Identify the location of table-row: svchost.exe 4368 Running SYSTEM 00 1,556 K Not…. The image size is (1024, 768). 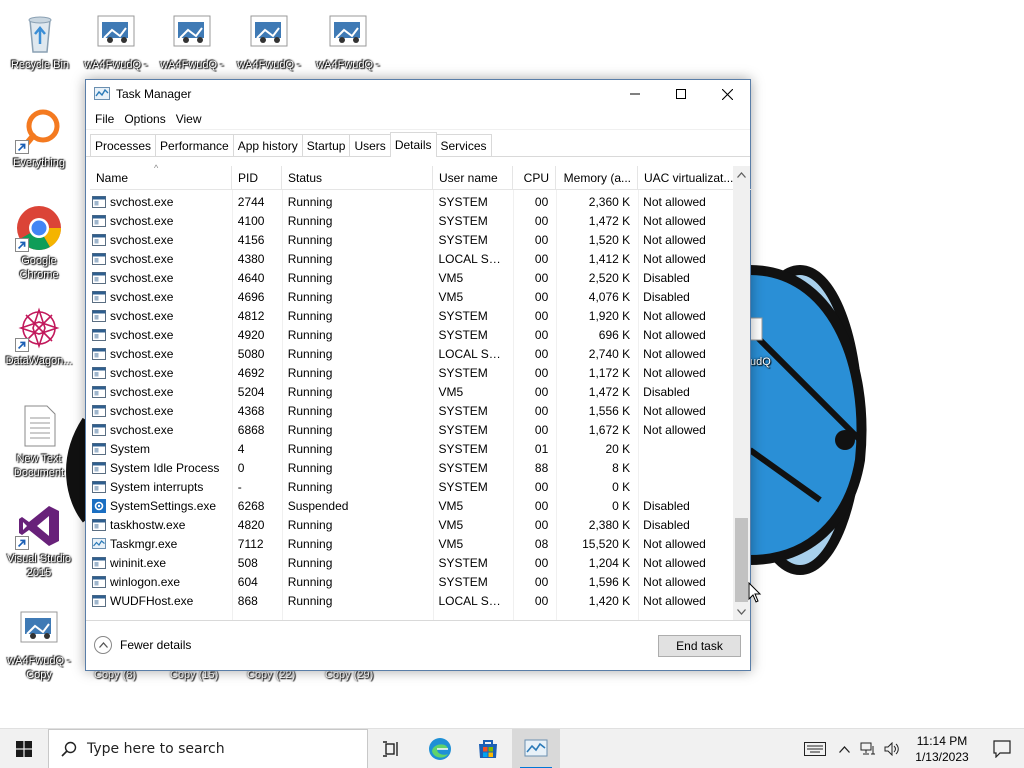
(412, 410).